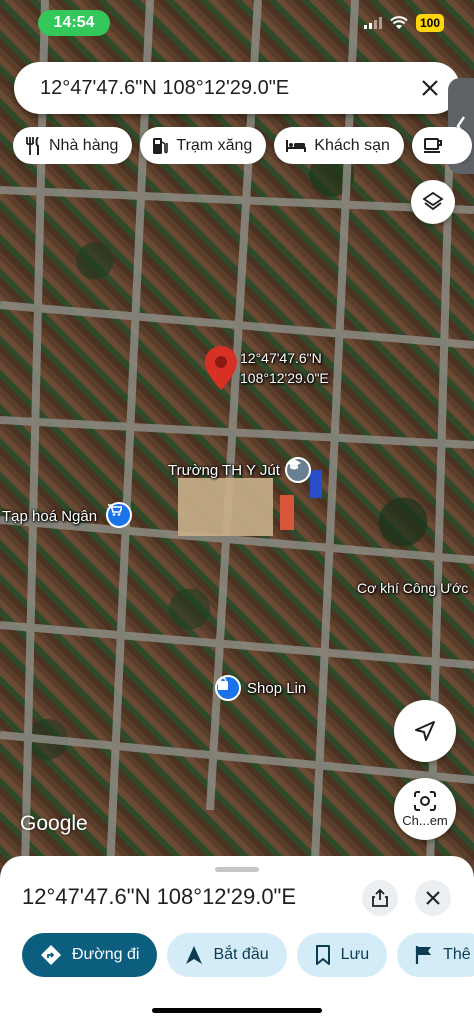 This screenshot has height=1024, width=474. What do you see at coordinates (49, 516) in the screenshot?
I see `poi-store-label: Tạp hoá Ngân` at bounding box center [49, 516].